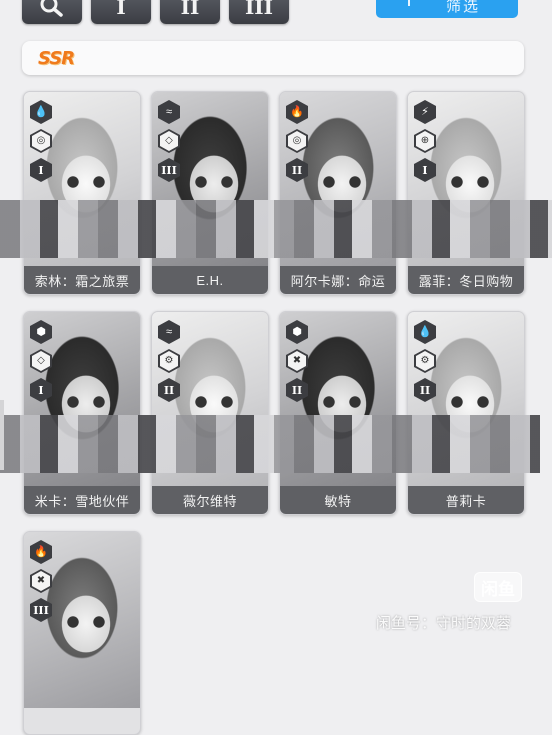  What do you see at coordinates (2, 435) in the screenshot?
I see `left-edge-handle` at bounding box center [2, 435].